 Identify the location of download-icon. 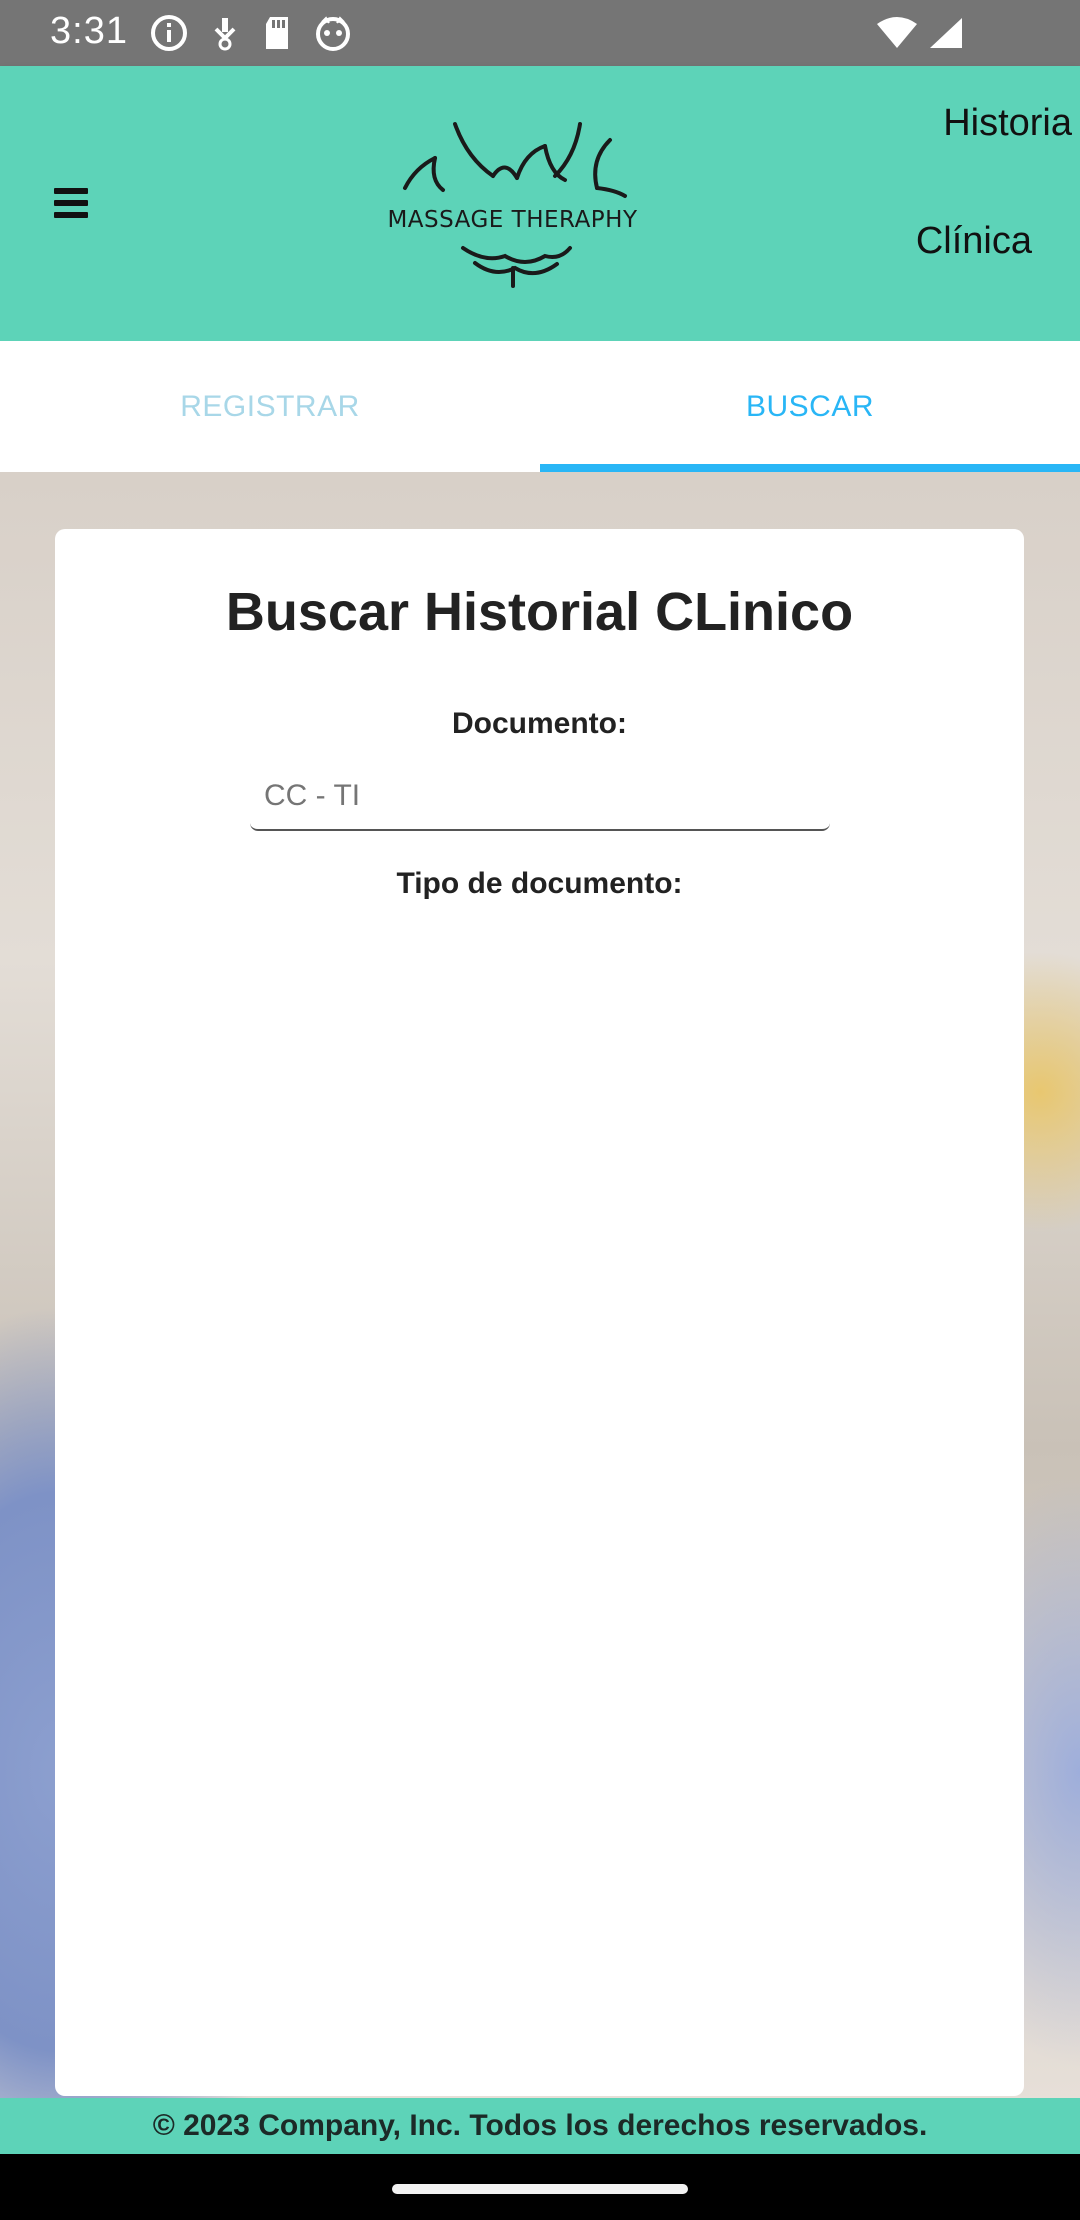
(225, 34).